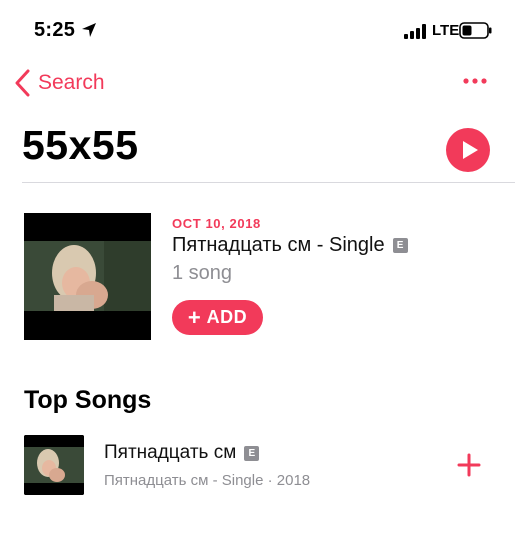 Image resolution: width=515 pixels, height=534 pixels. What do you see at coordinates (415, 31) in the screenshot?
I see `signal-icon` at bounding box center [415, 31].